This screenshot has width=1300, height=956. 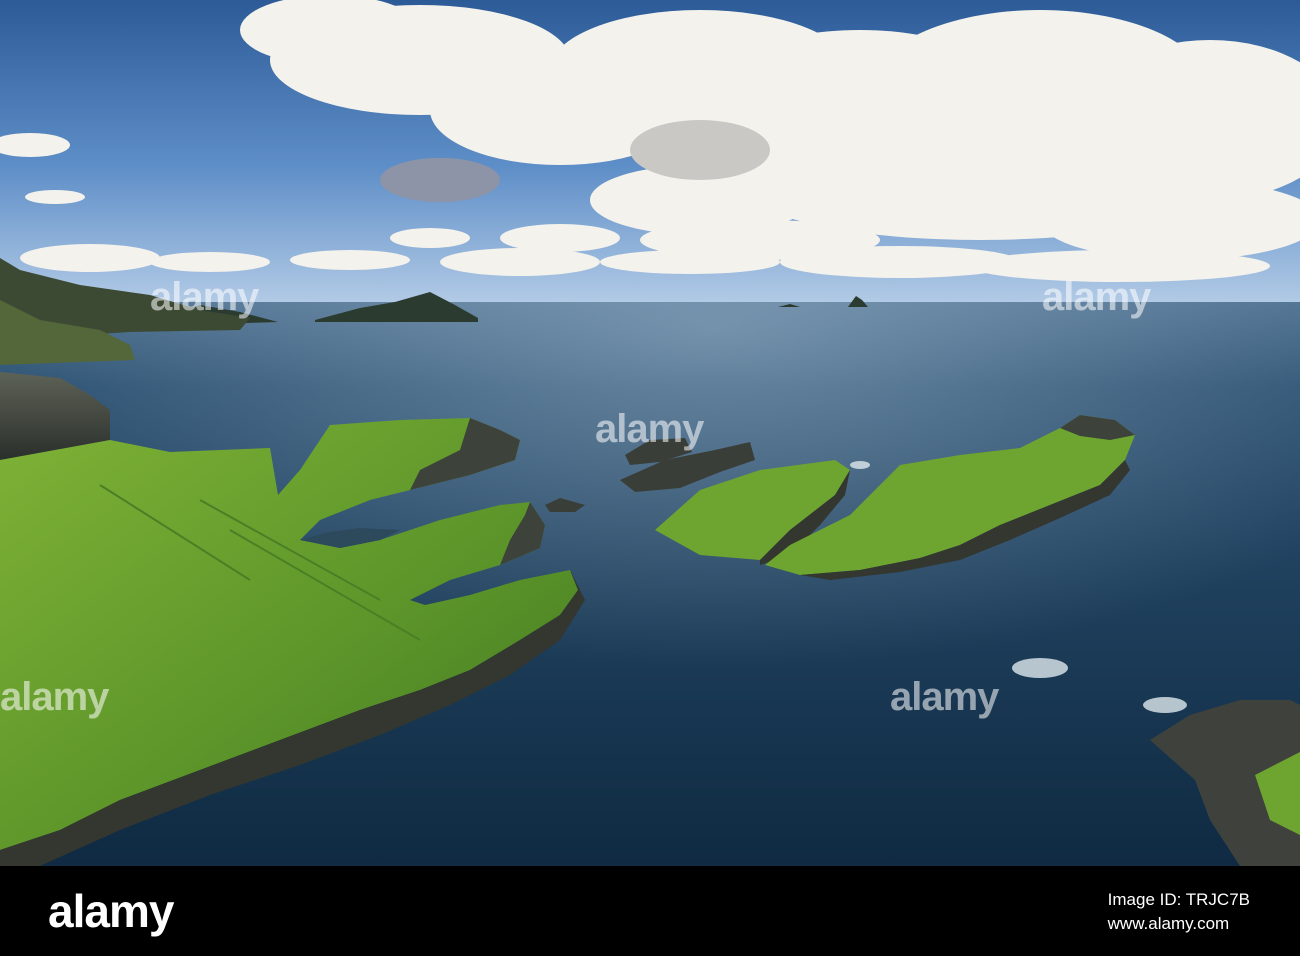 I want to click on watermark-bottom-left: alamy, so click(x=55, y=697).